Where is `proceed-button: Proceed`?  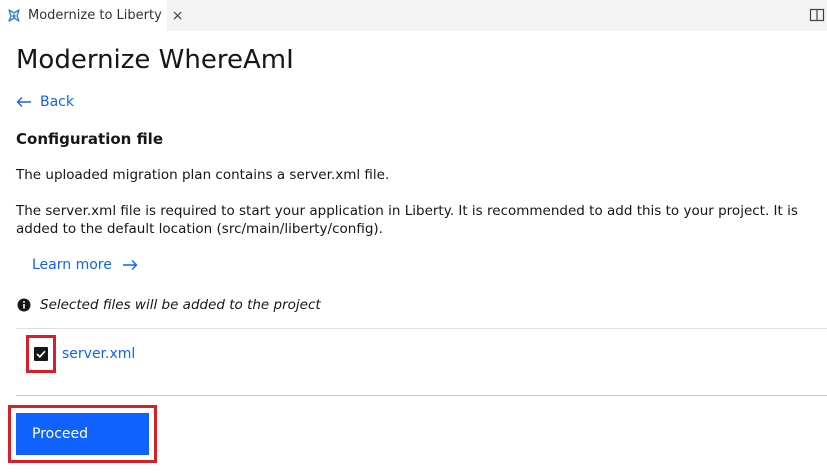 proceed-button: Proceed is located at coordinates (82, 434).